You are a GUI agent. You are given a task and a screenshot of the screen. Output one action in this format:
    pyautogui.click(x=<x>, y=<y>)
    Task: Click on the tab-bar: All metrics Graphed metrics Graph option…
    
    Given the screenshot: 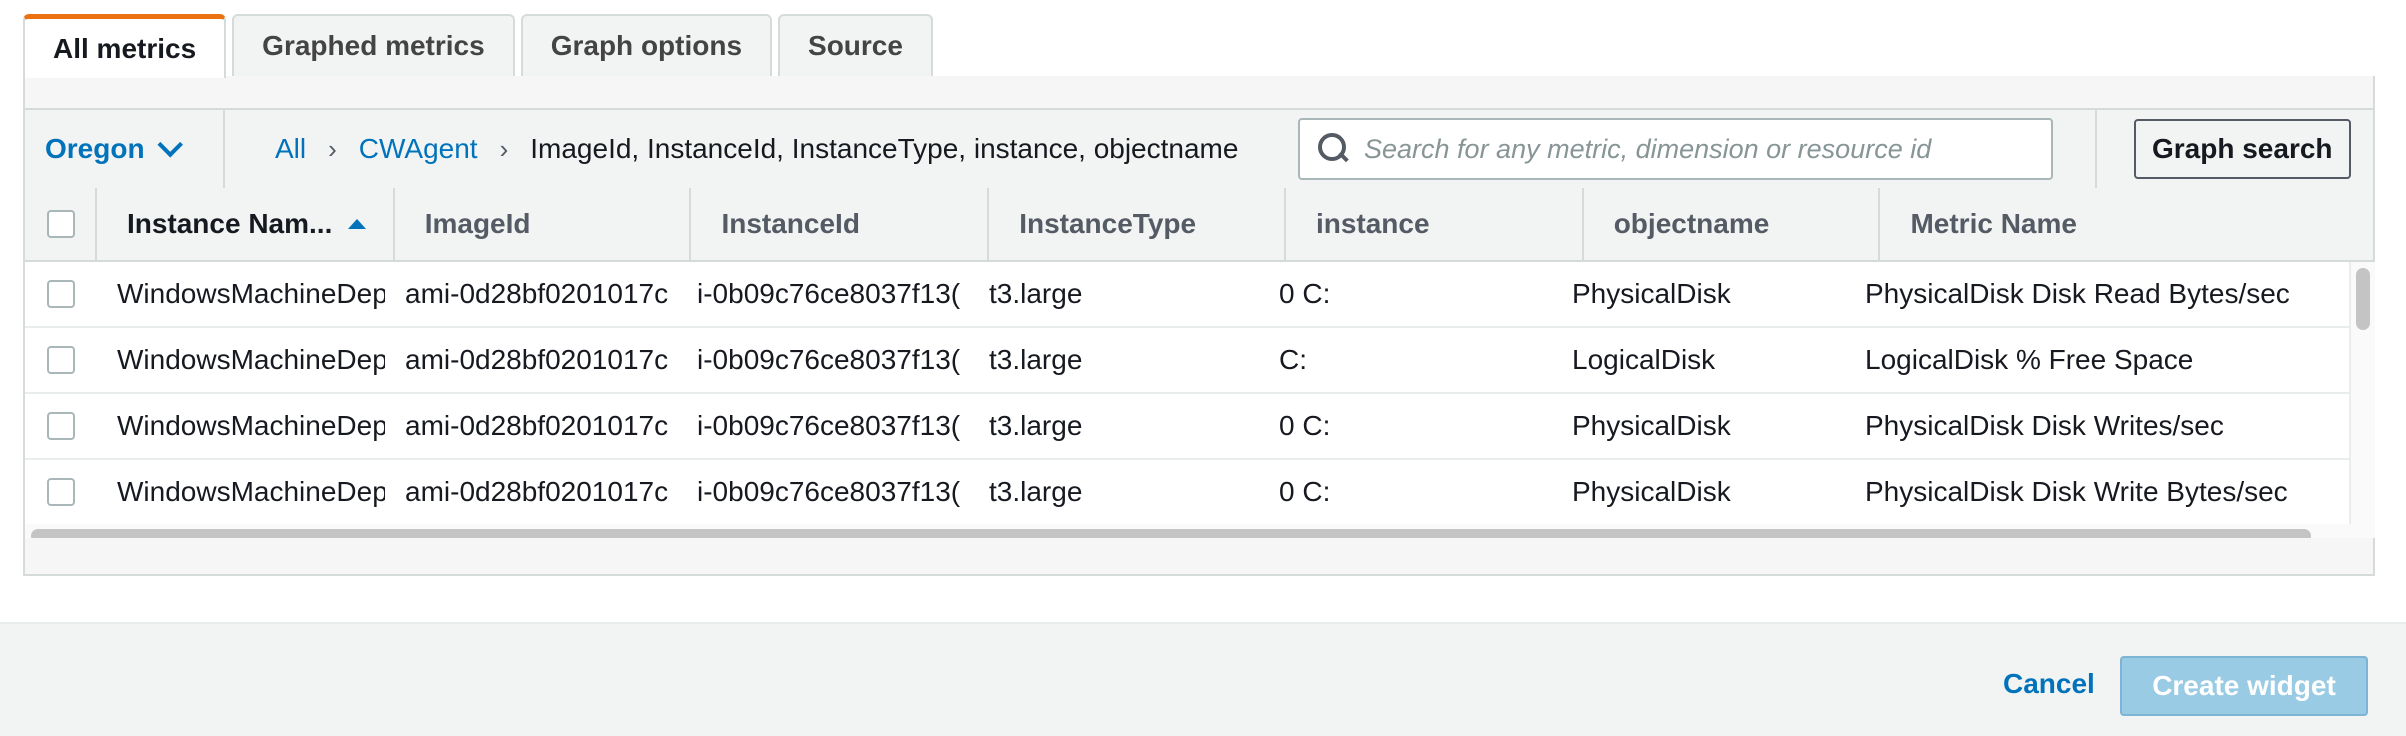 What is the action you would take?
    pyautogui.click(x=478, y=46)
    